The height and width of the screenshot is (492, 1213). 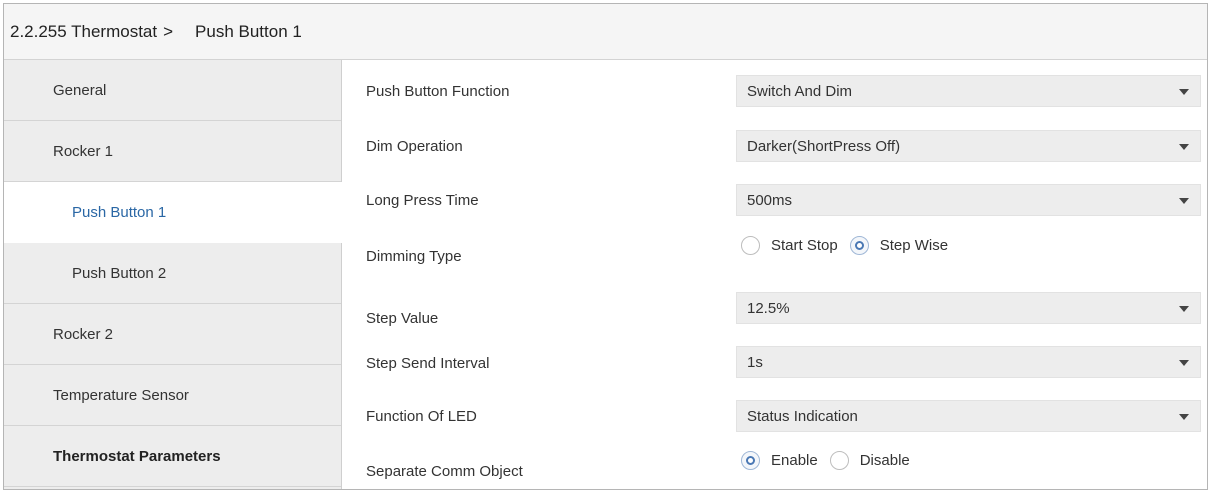 What do you see at coordinates (770, 200) in the screenshot?
I see `select-value: 500ms` at bounding box center [770, 200].